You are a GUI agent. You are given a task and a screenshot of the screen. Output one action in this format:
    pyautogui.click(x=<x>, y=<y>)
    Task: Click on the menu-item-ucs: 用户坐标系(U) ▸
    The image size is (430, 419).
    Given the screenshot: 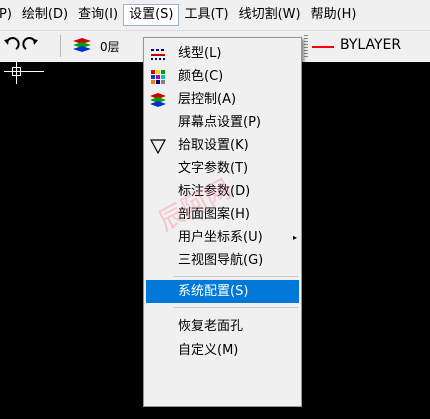 What is the action you would take?
    pyautogui.click(x=222, y=237)
    